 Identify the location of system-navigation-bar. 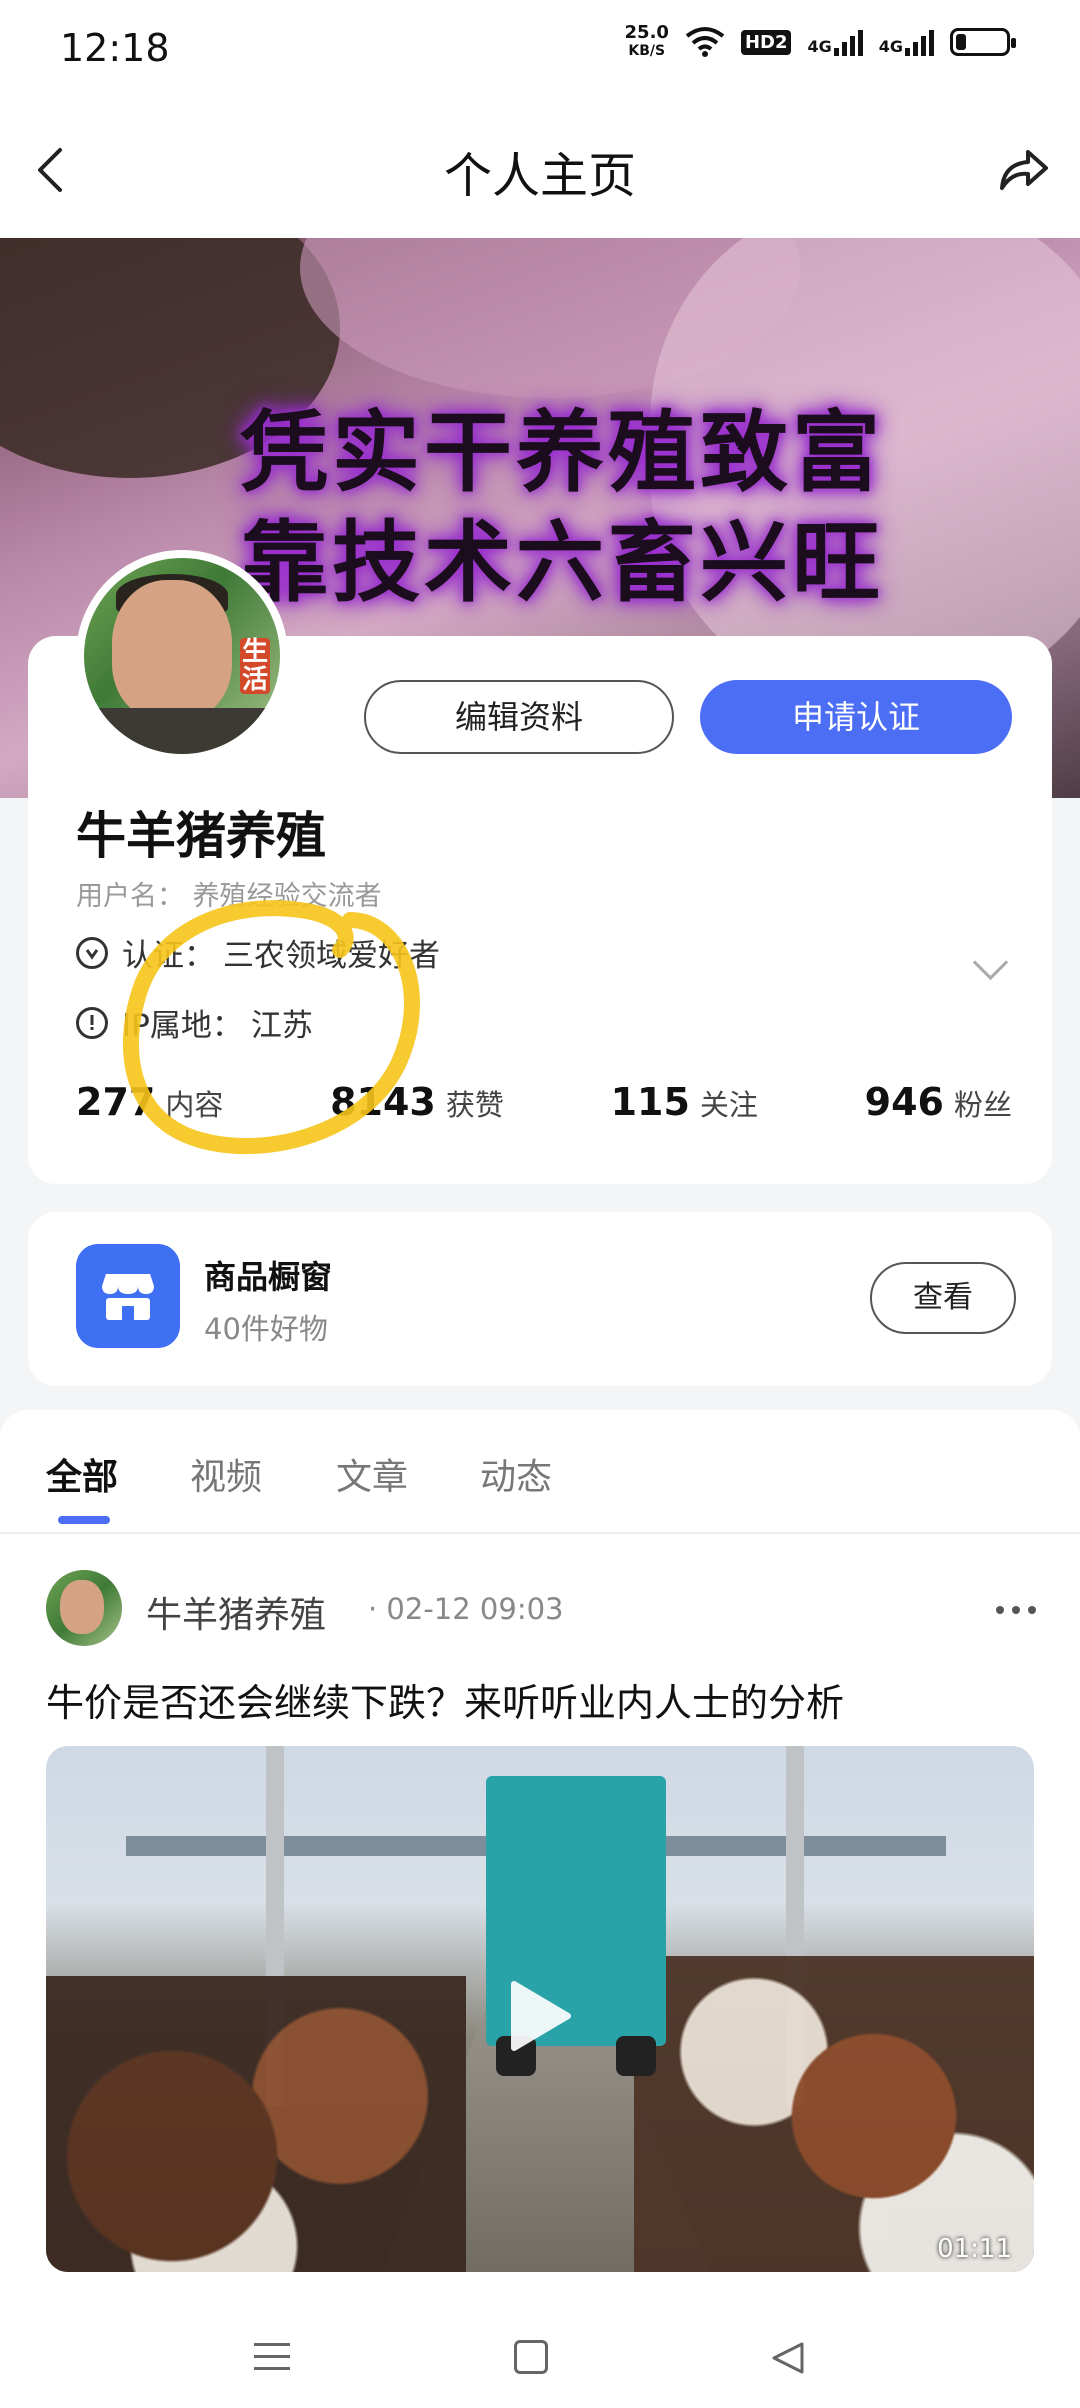
(540, 2353).